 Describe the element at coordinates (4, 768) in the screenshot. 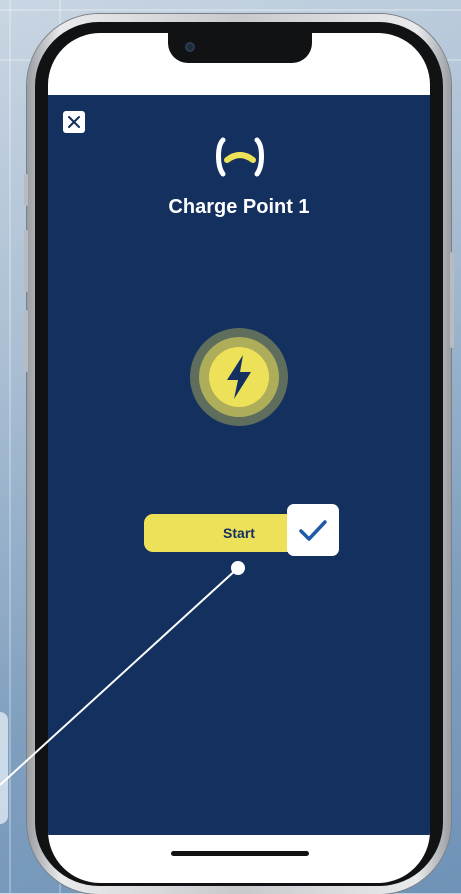

I see `background-card` at that location.